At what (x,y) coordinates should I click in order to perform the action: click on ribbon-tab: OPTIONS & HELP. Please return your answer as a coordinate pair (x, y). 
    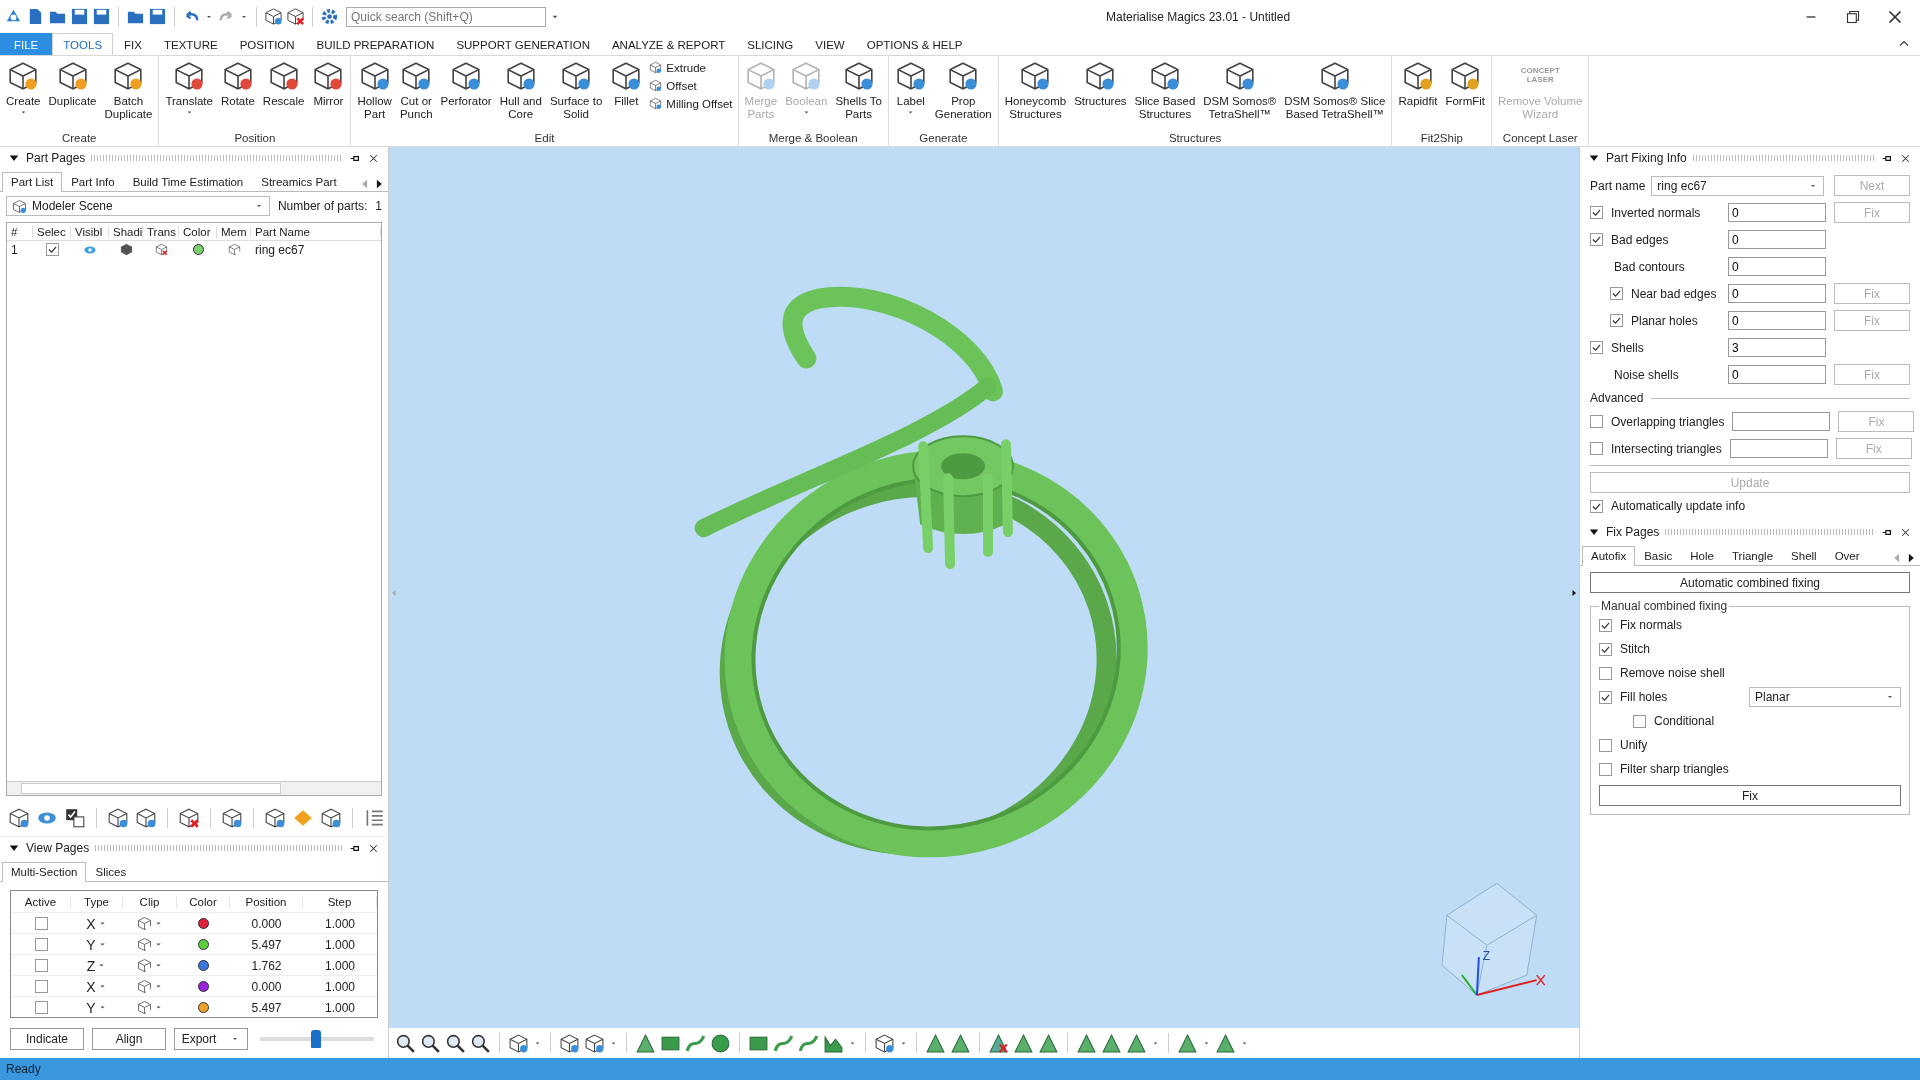
    Looking at the image, I should click on (914, 44).